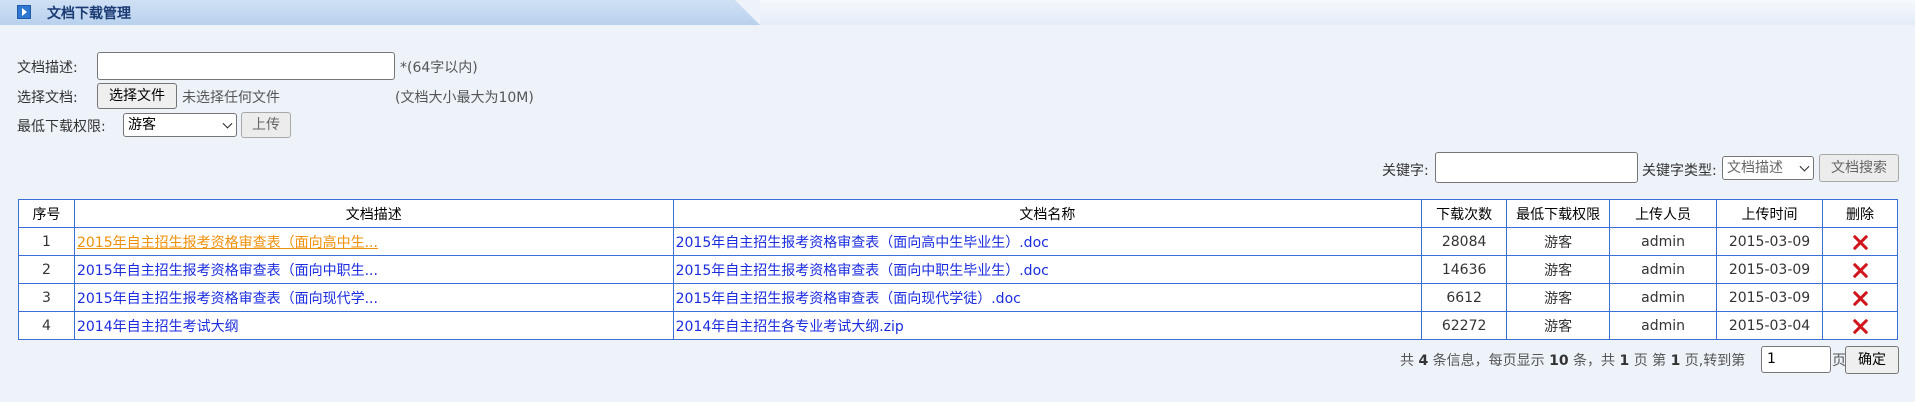 This screenshot has width=1915, height=402. I want to click on page-suffix: 页, so click(1839, 361).